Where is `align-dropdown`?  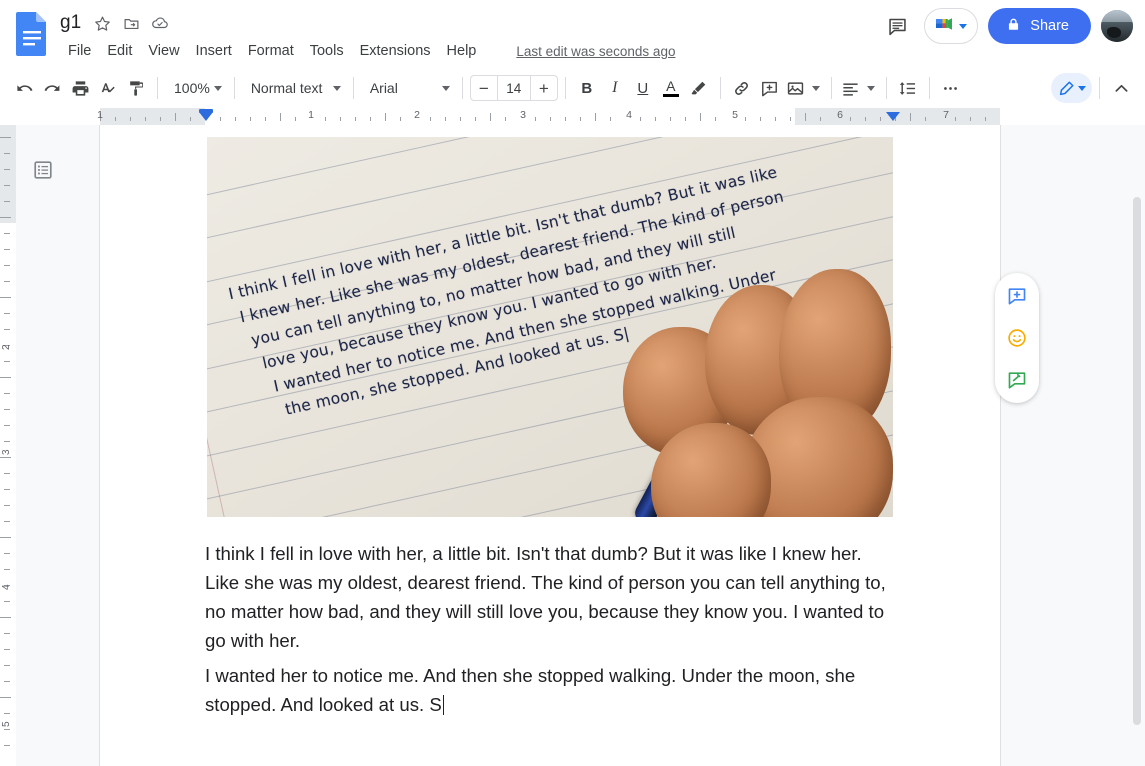
align-dropdown is located at coordinates (871, 88).